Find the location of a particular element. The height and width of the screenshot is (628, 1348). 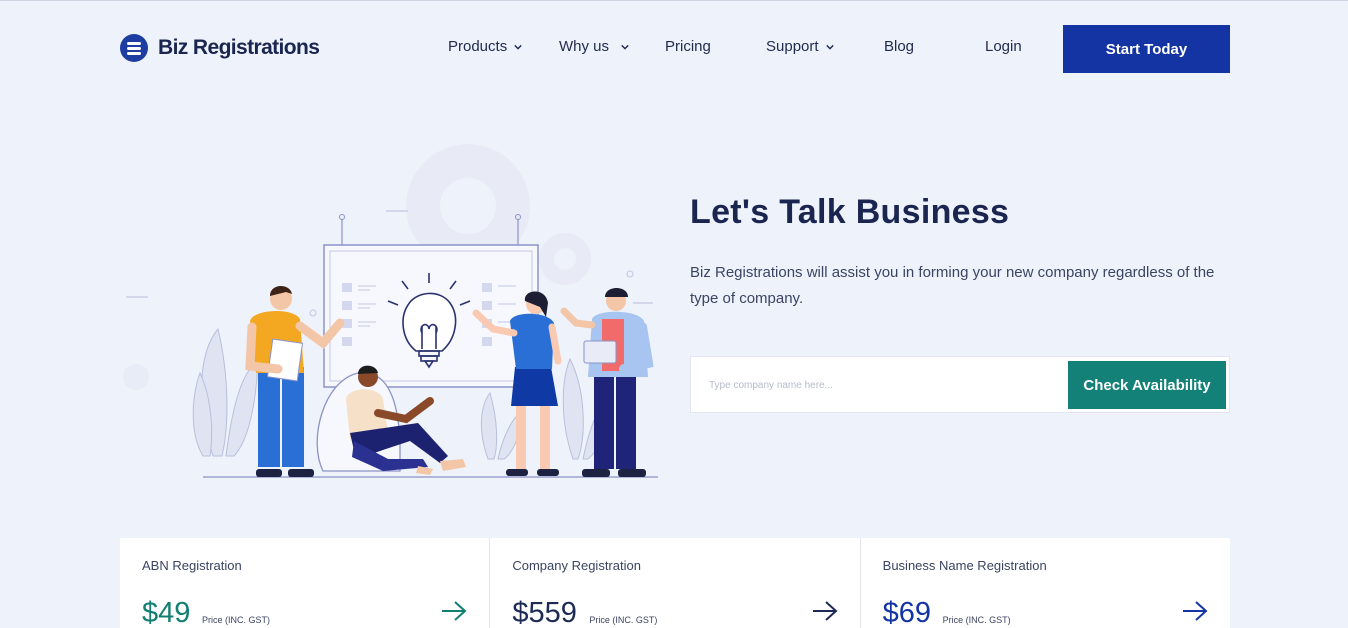

nav-pricing-label: Pricing is located at coordinates (688, 46).